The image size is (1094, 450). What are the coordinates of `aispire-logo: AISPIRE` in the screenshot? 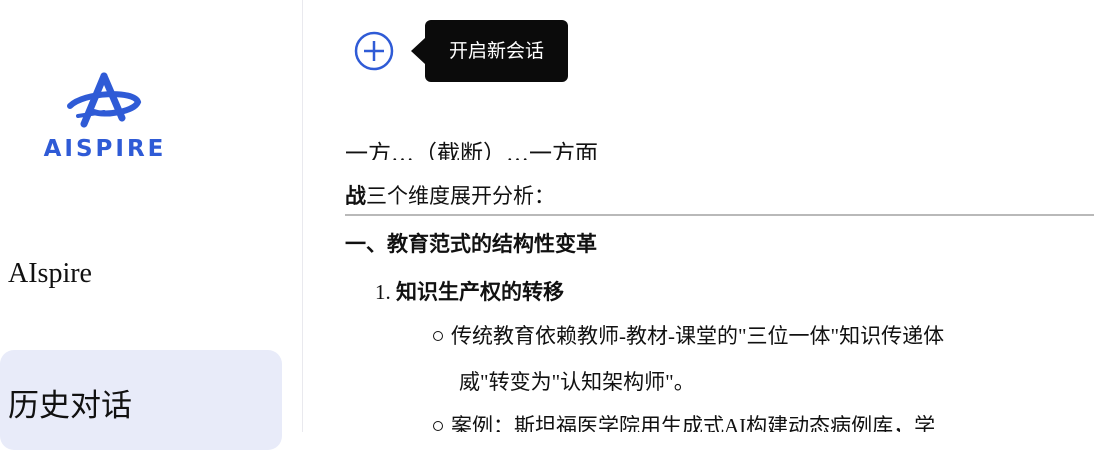 It's located at (105, 122).